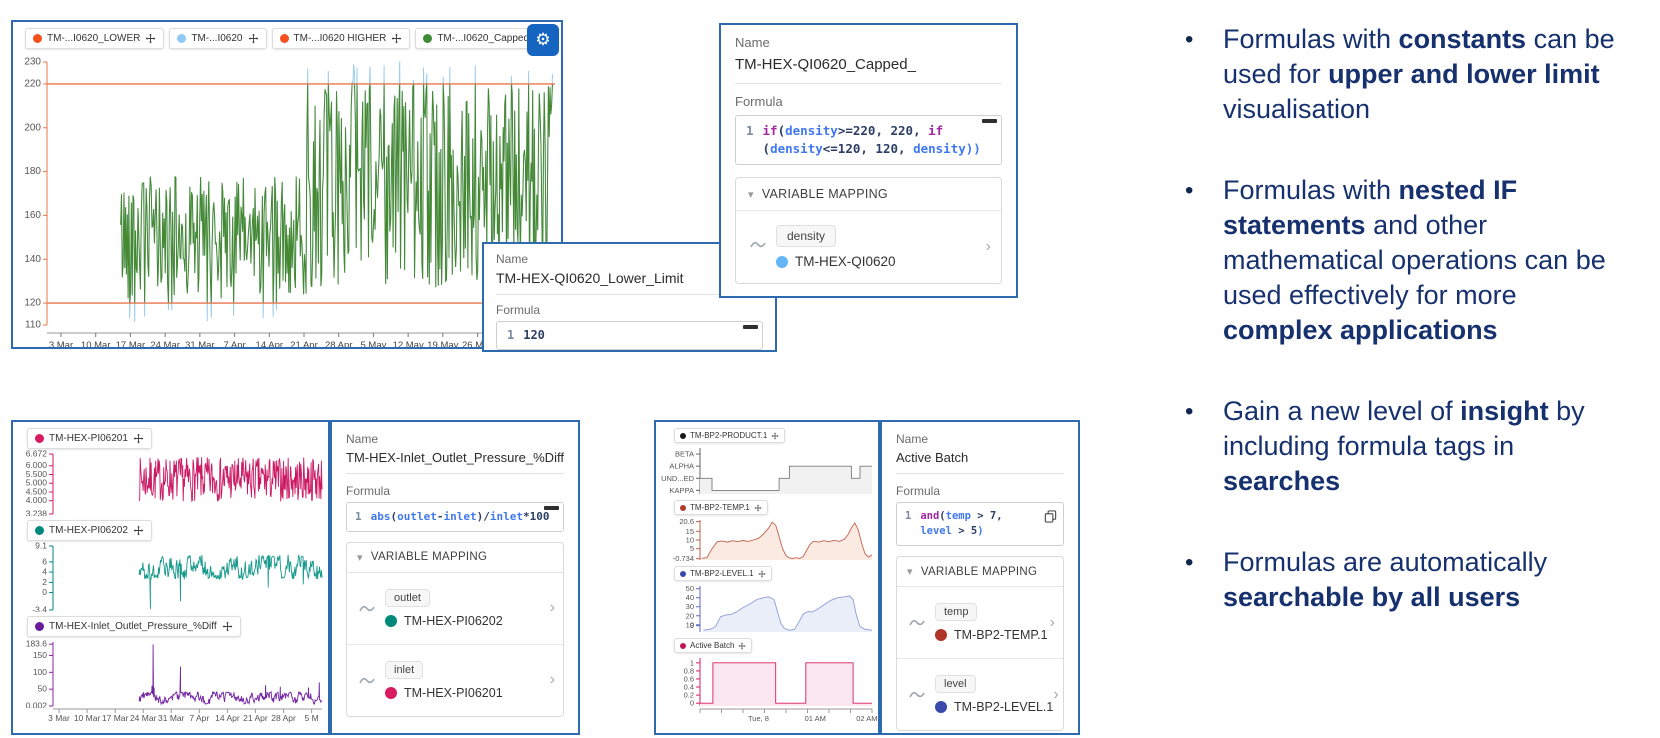  Describe the element at coordinates (32, 215) in the screenshot. I see `svg-text: 160` at that location.